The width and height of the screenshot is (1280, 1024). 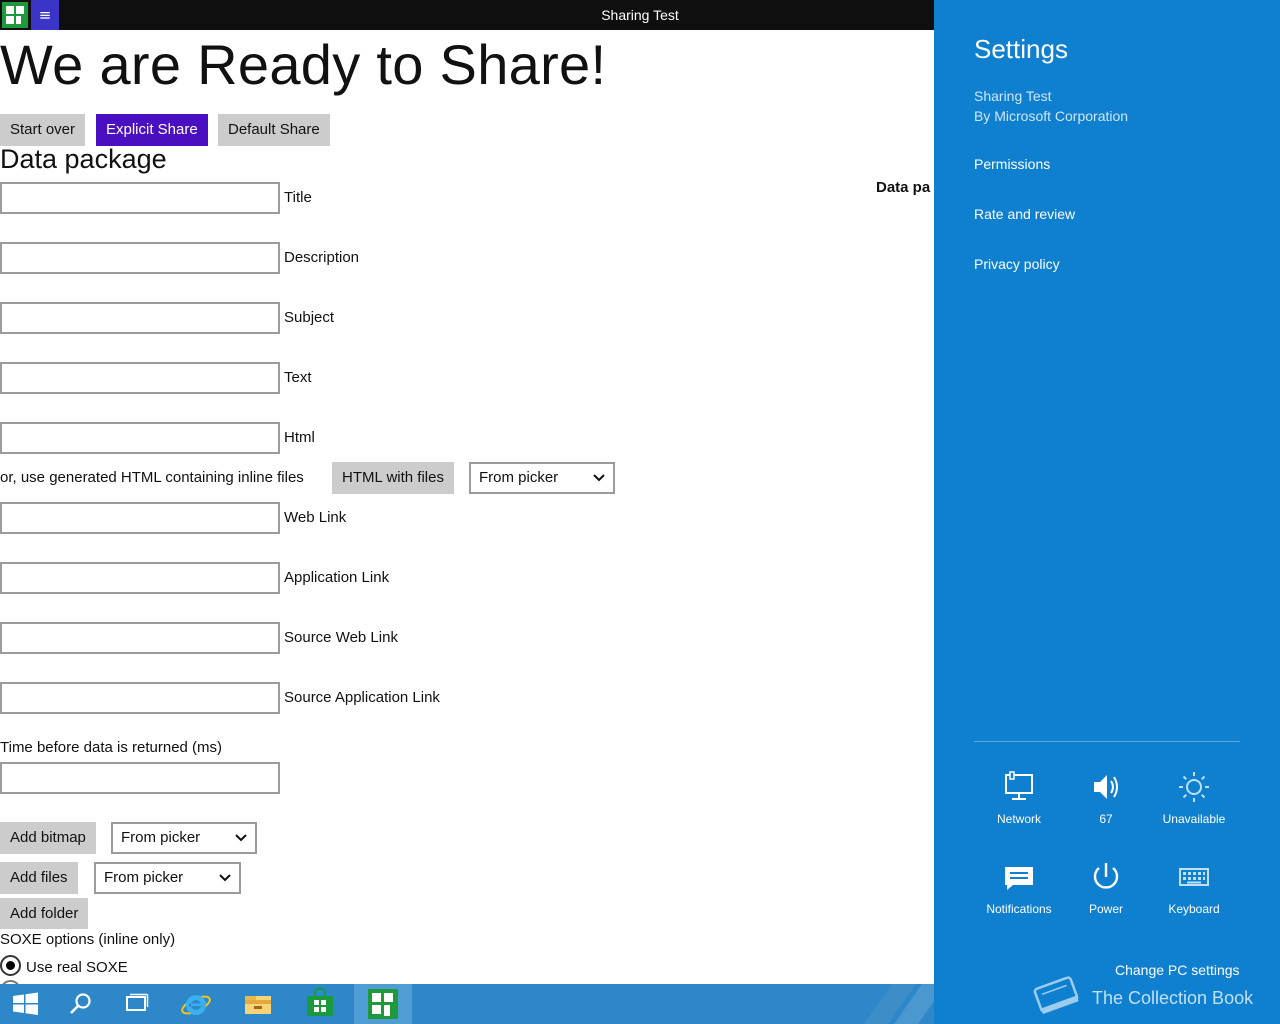 What do you see at coordinates (43, 130) in the screenshot?
I see `start-over-button: Start over` at bounding box center [43, 130].